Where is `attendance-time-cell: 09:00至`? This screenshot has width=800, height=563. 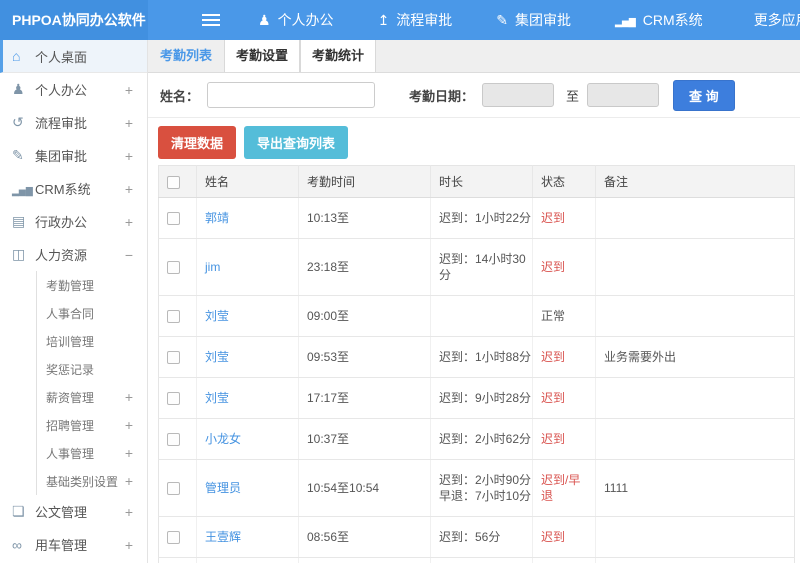 attendance-time-cell: 09:00至 is located at coordinates (364, 316).